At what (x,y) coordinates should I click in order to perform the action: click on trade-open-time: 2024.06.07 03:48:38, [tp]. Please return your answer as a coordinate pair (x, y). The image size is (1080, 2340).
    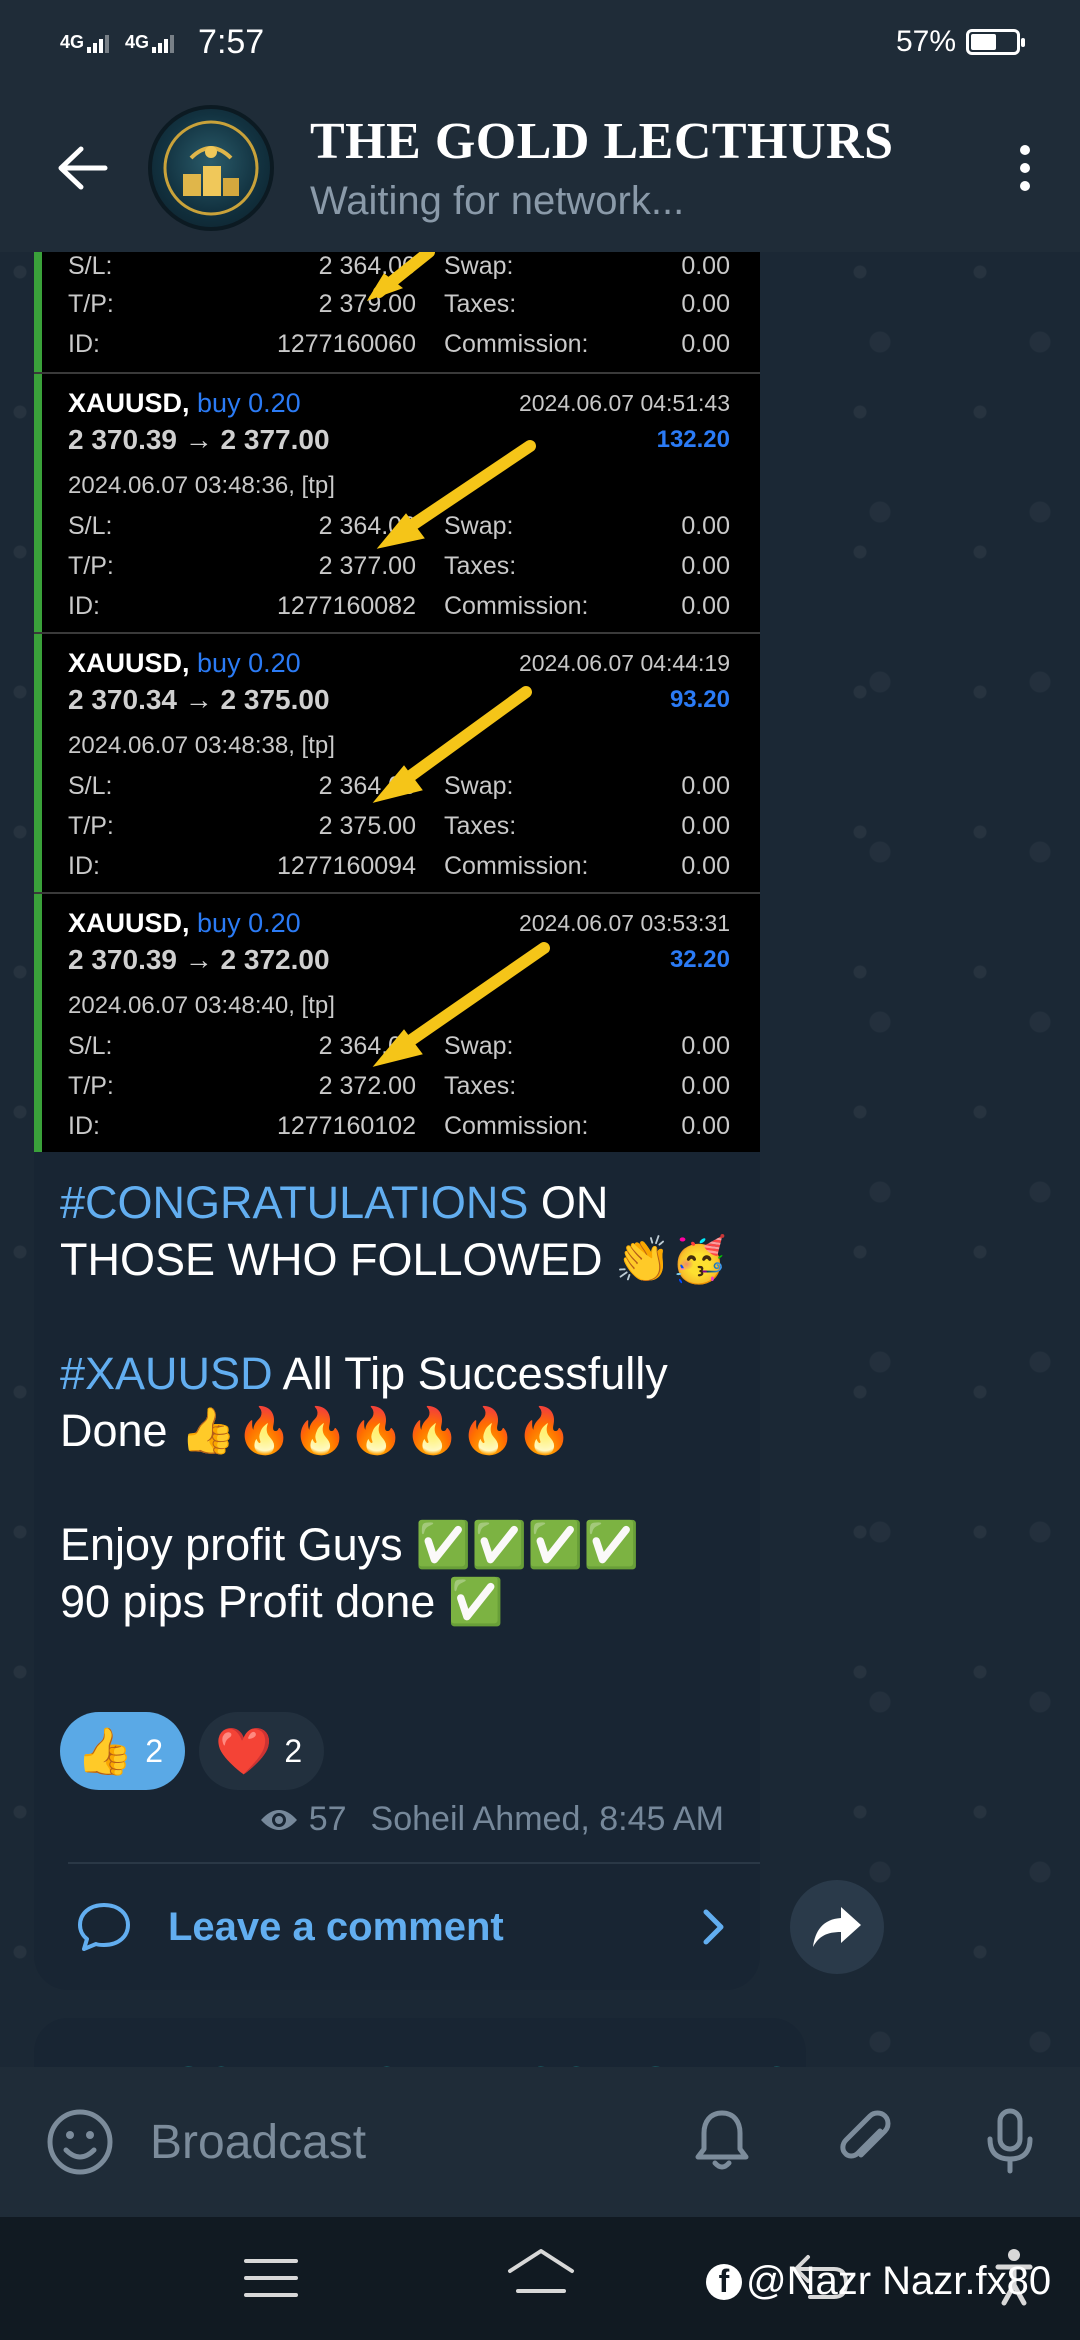
    Looking at the image, I should click on (201, 745).